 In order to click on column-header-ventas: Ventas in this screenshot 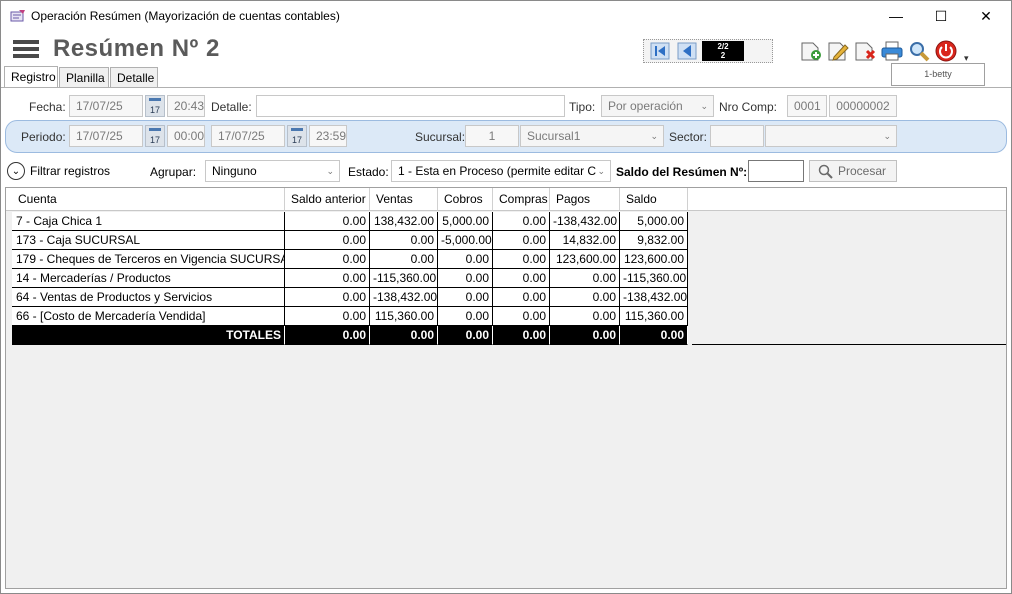, I will do `click(404, 199)`.